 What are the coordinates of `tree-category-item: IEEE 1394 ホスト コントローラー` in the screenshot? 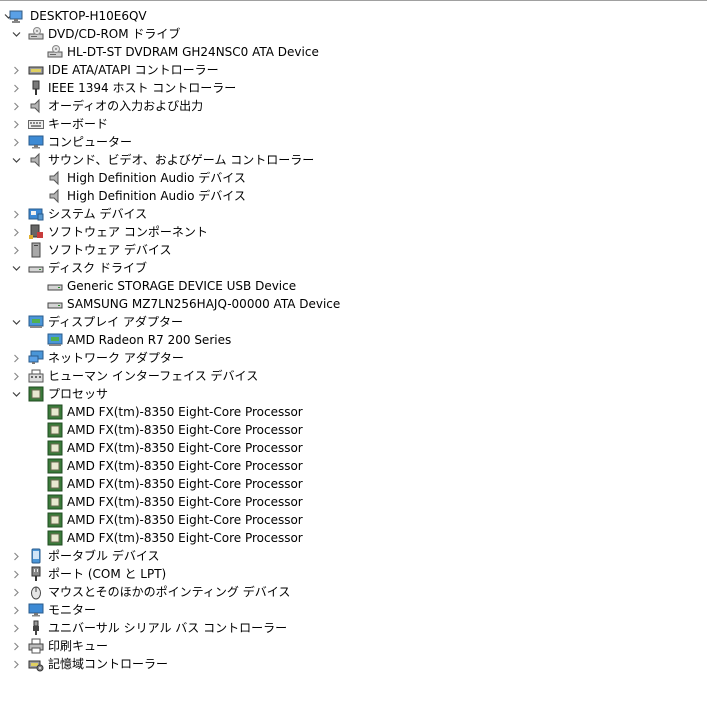 It's located at (353, 88).